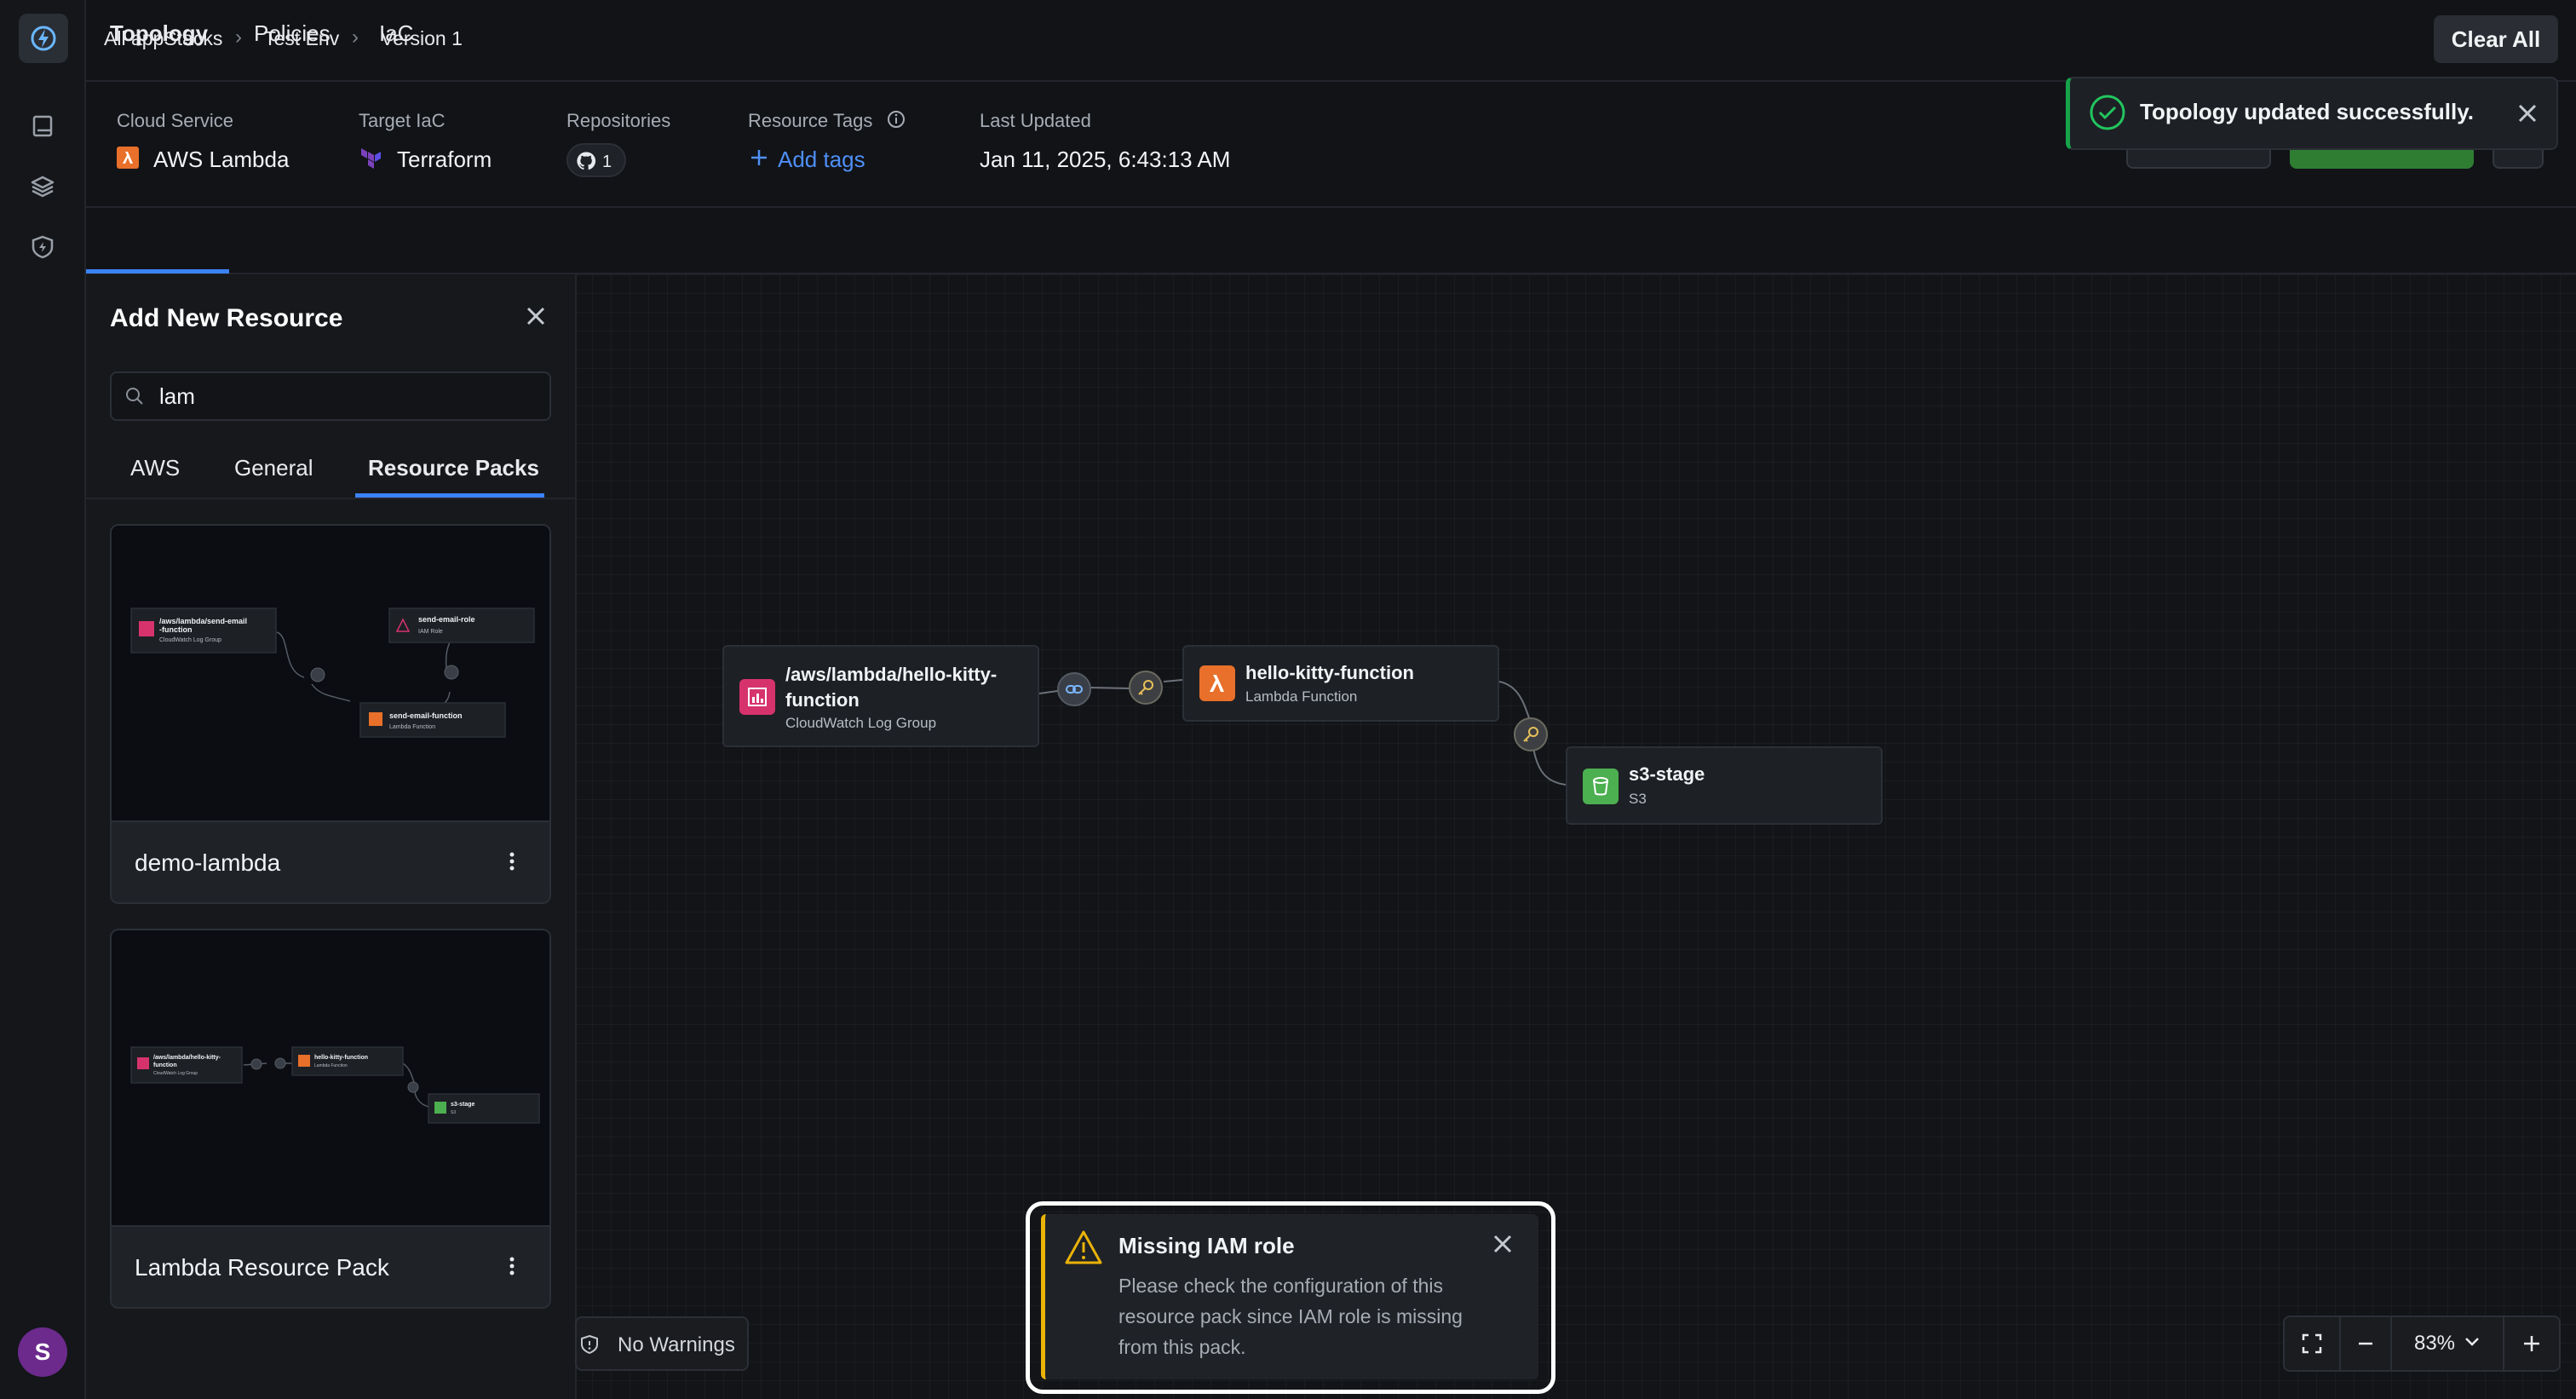 The height and width of the screenshot is (1399, 2576). Describe the element at coordinates (618, 120) in the screenshot. I see `repositories-label: Repositories` at that location.